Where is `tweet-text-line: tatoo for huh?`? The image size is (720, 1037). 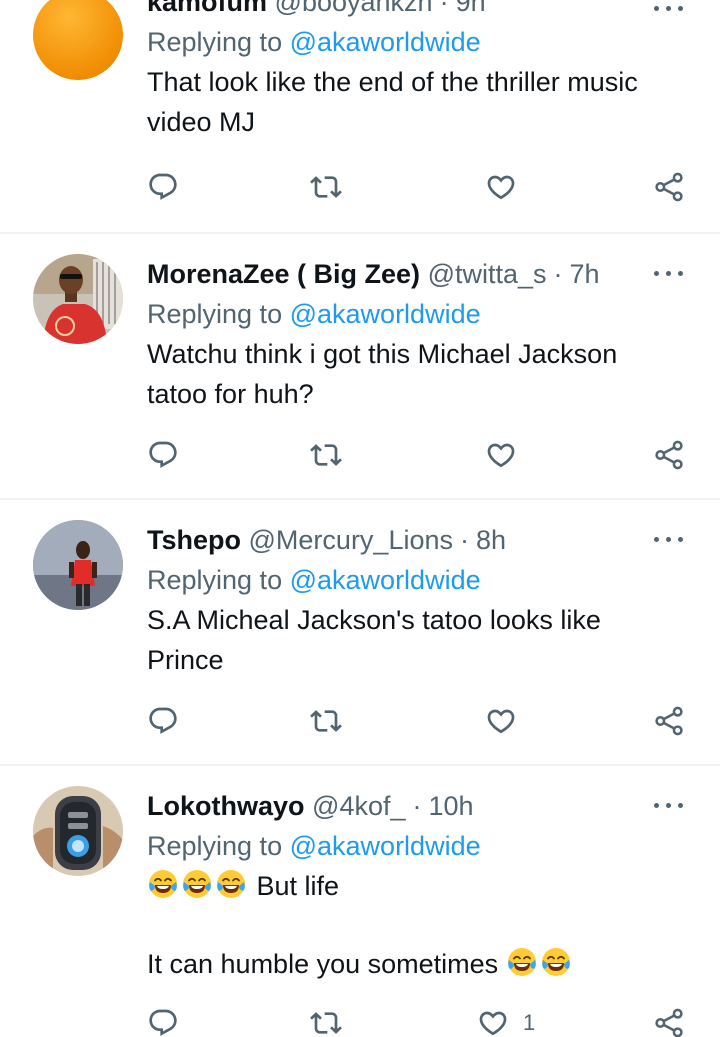
tweet-text-line: tatoo for huh? is located at coordinates (230, 394).